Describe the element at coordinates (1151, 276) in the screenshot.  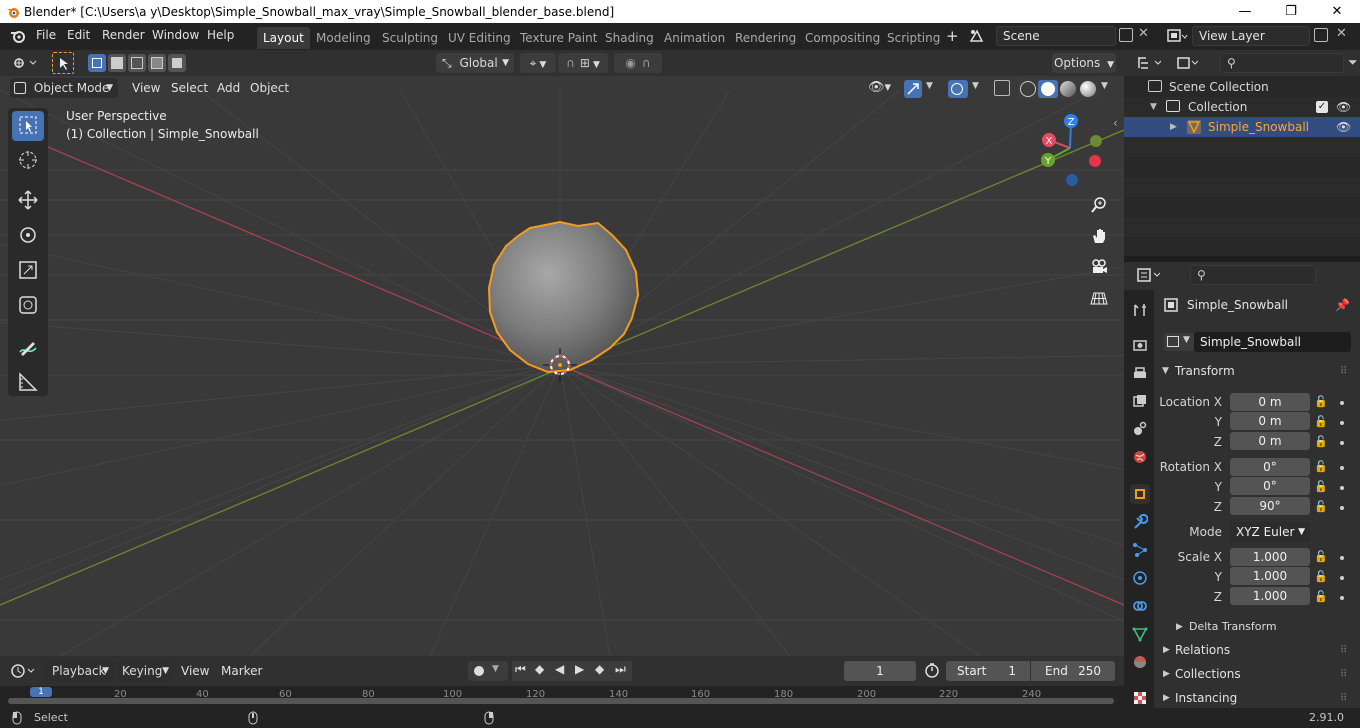
I see `properties-editor-type-icon` at that location.